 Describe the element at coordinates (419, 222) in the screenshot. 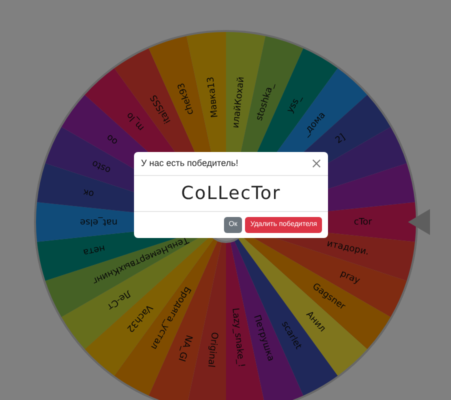

I see `pointer-icon` at that location.